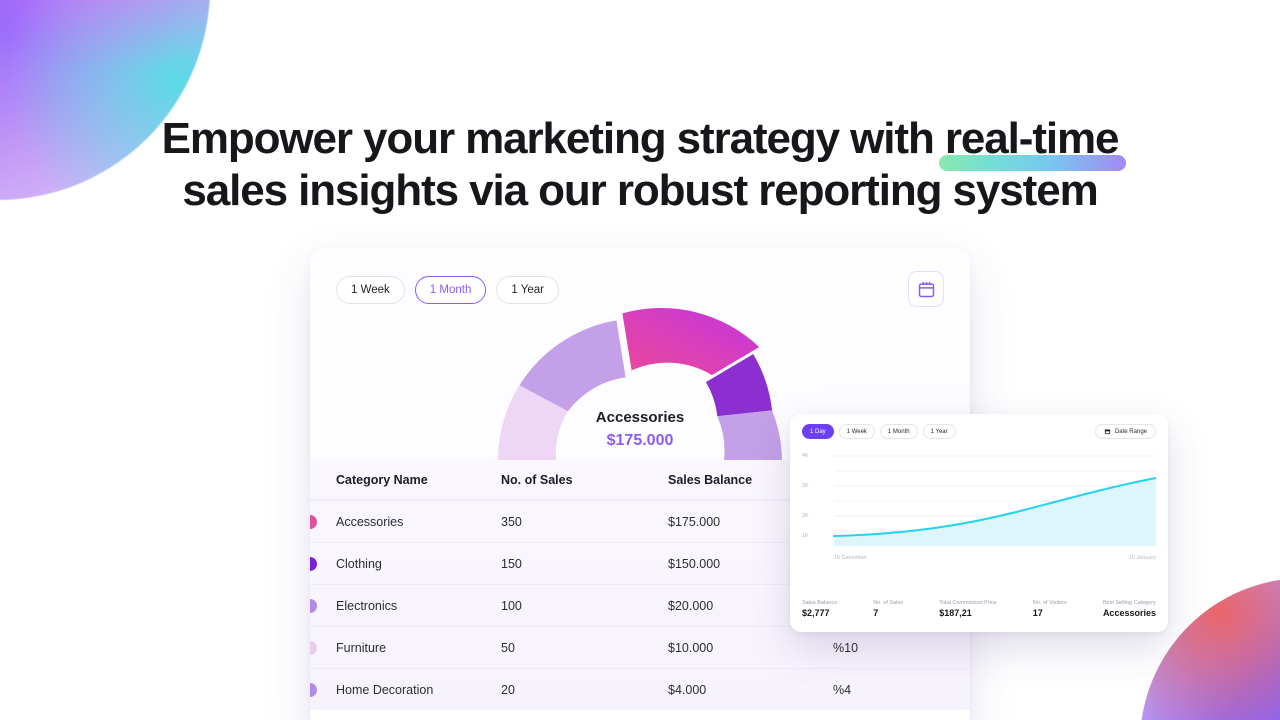  Describe the element at coordinates (1050, 609) in the screenshot. I see `stat-no-of-visitors: No. of Visitors 17` at that location.